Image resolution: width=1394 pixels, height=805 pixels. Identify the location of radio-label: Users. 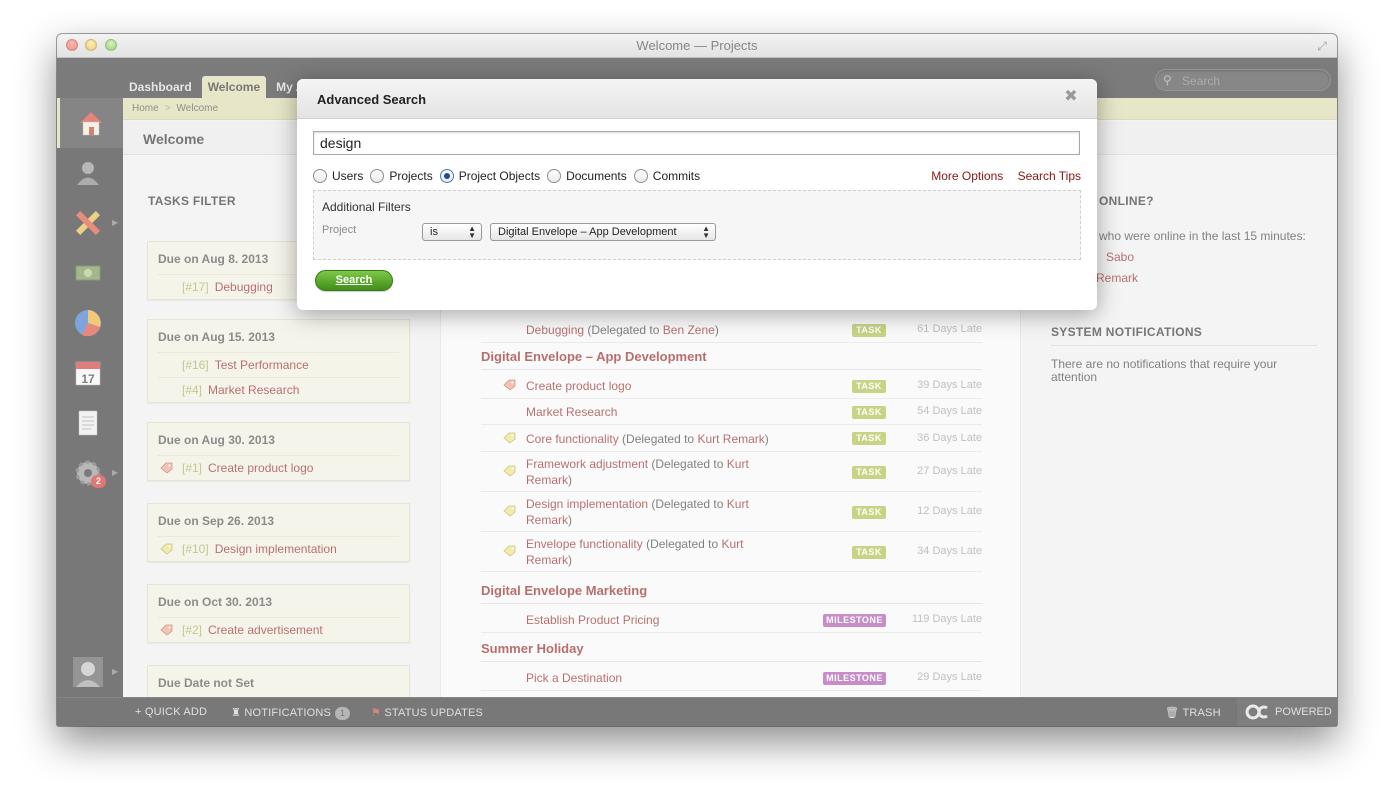
(348, 176).